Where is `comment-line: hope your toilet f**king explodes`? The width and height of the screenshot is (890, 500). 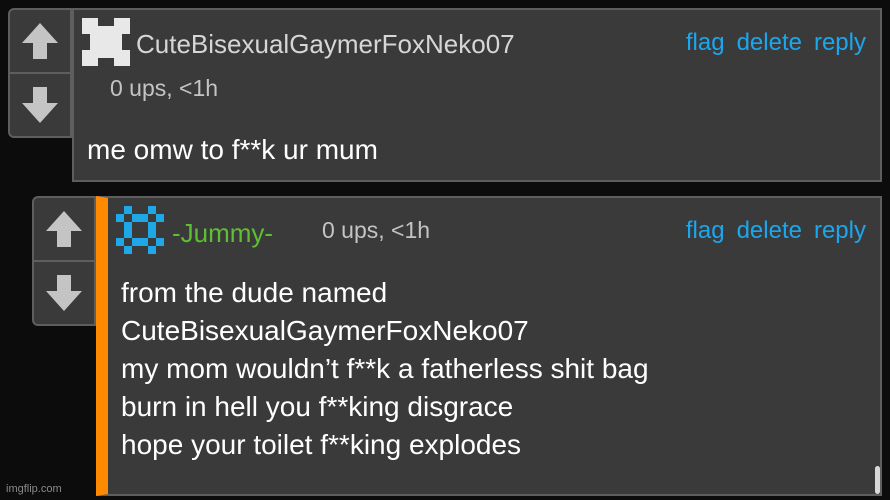 comment-line: hope your toilet f**king explodes is located at coordinates (321, 444).